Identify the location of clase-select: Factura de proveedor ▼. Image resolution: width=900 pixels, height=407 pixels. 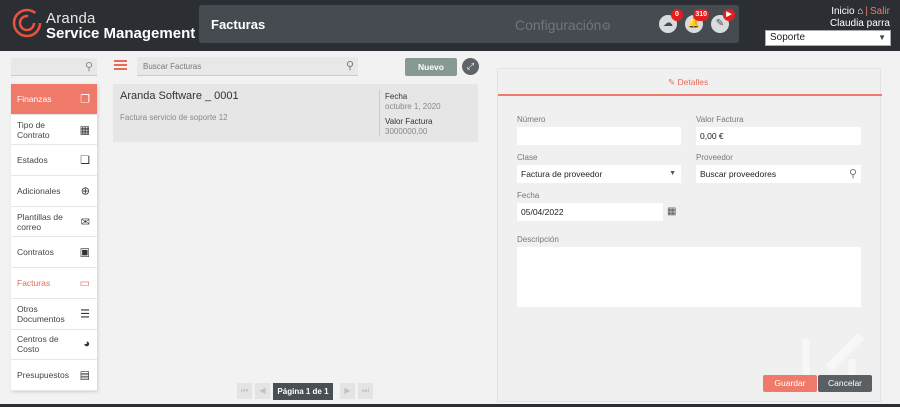
(599, 174).